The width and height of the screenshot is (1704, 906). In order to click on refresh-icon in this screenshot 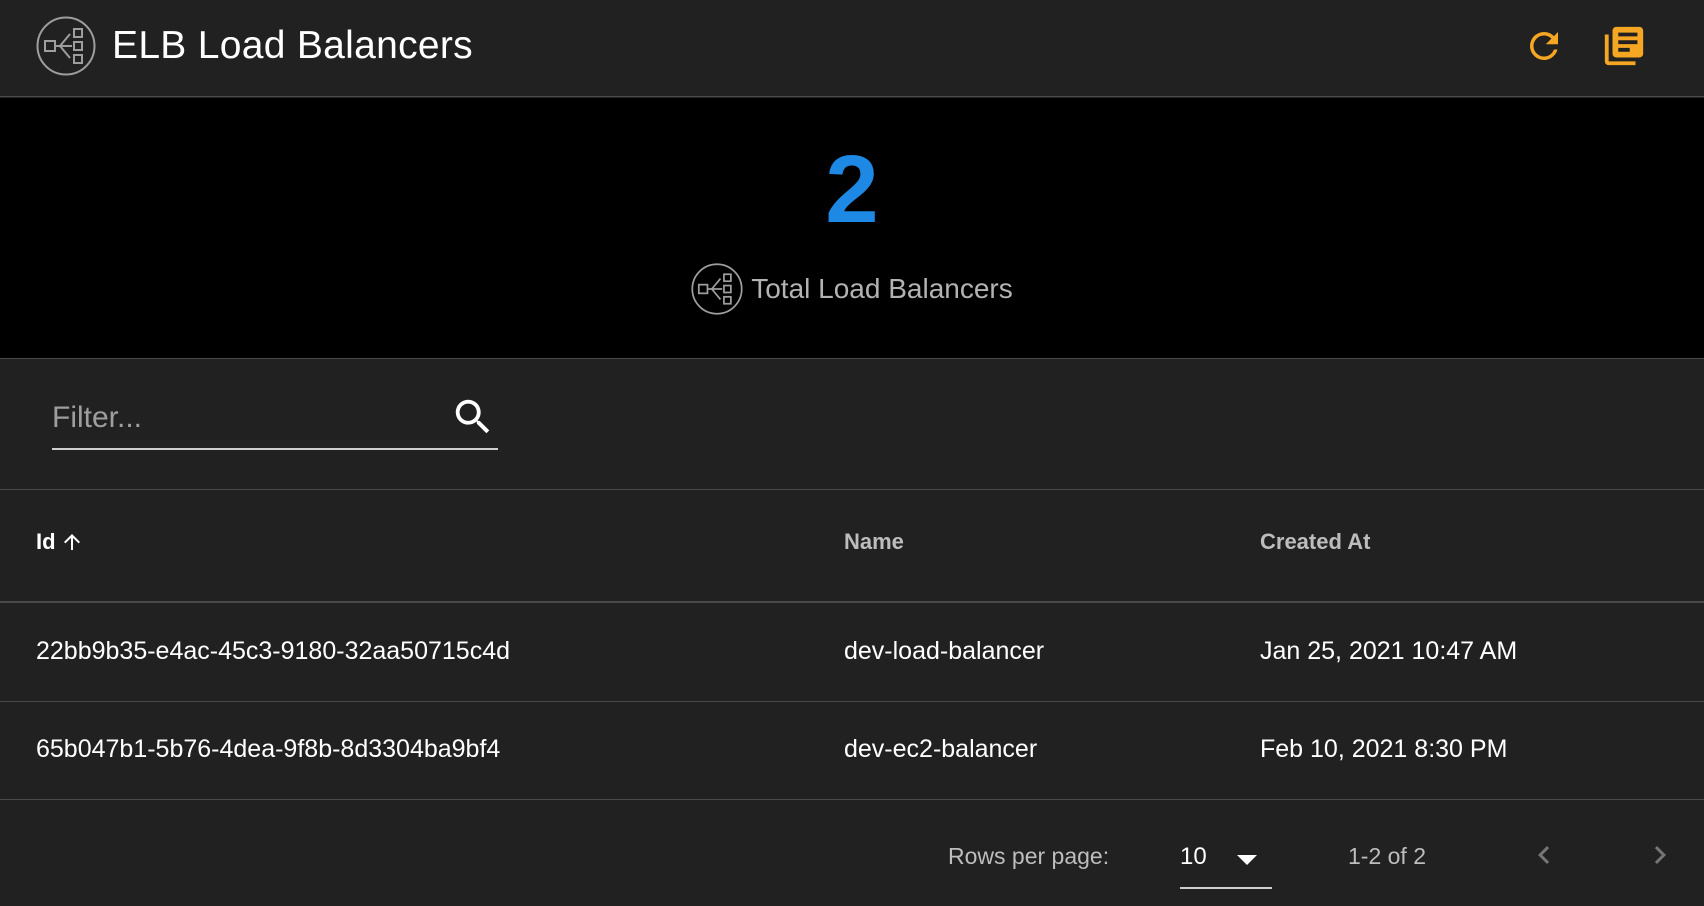, I will do `click(1543, 45)`.